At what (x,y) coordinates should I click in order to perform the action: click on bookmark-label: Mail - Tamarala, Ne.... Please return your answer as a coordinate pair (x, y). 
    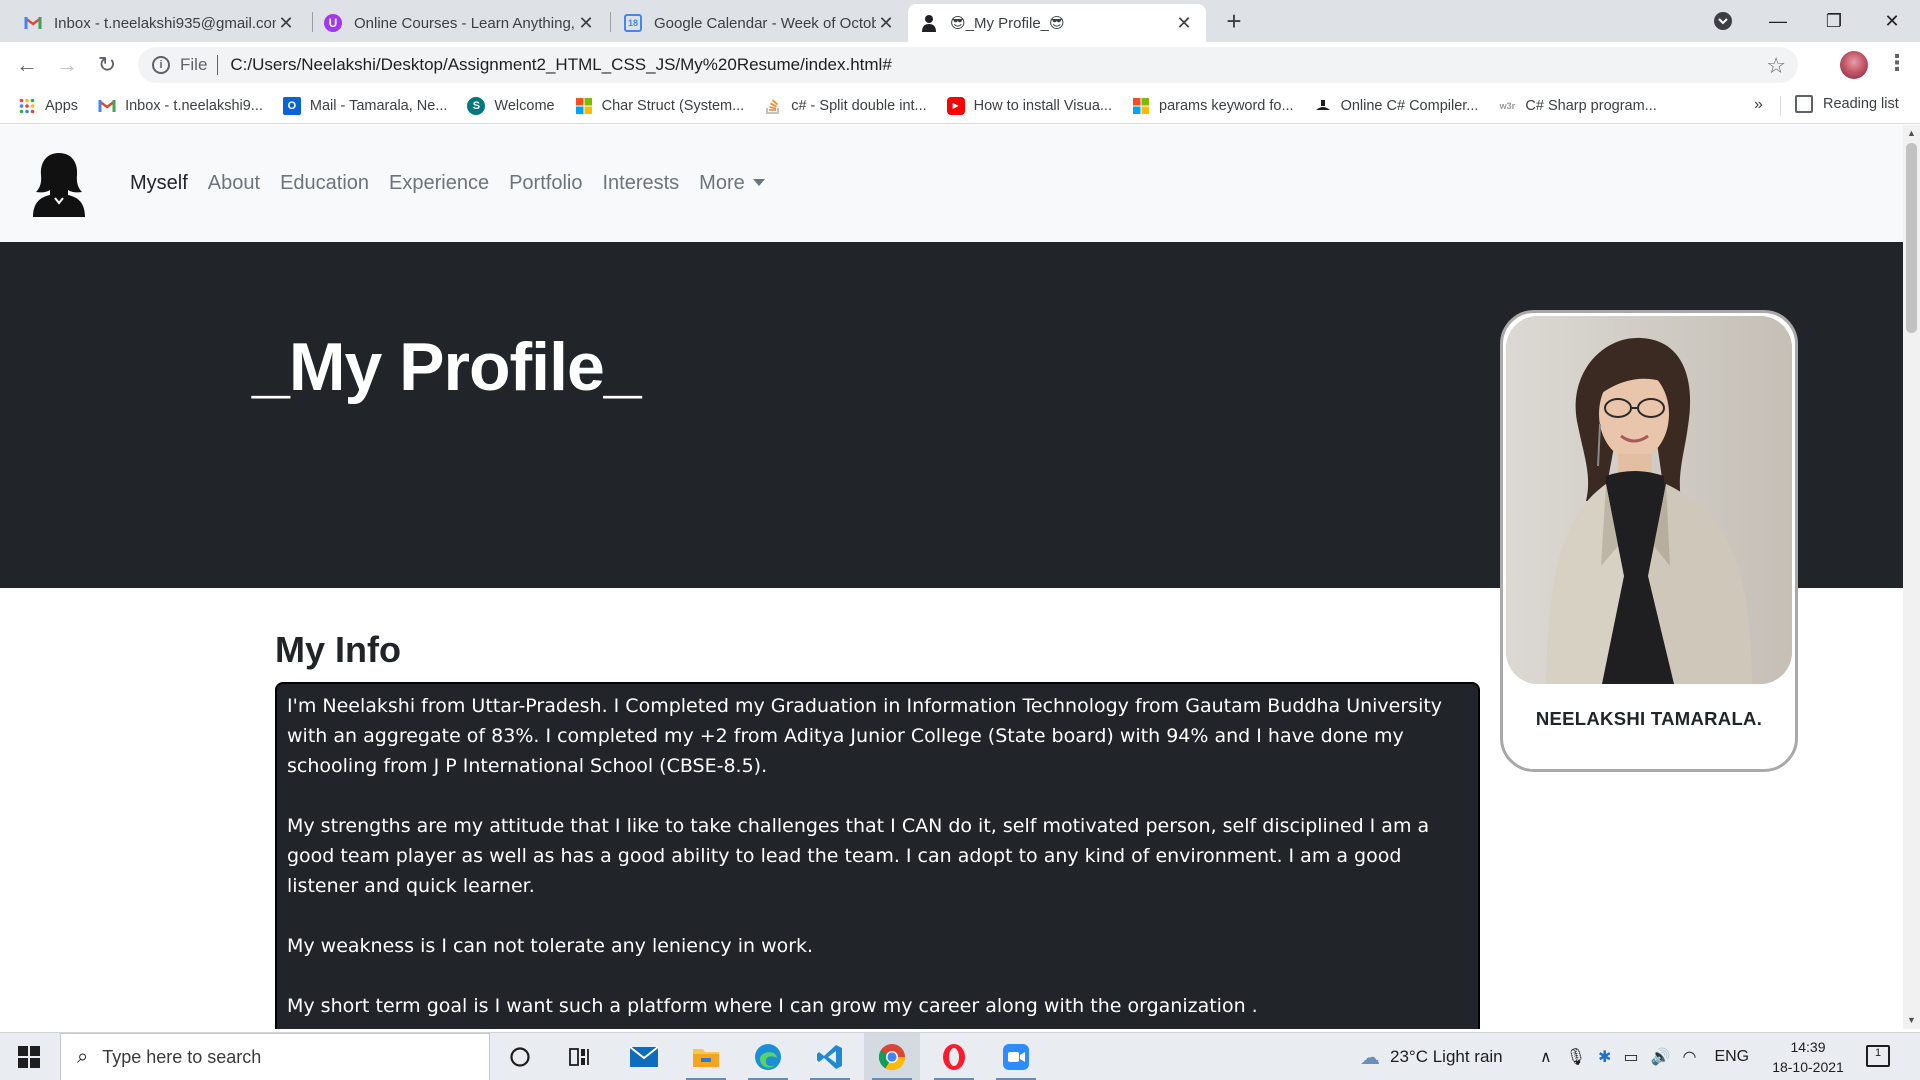
    Looking at the image, I should click on (378, 105).